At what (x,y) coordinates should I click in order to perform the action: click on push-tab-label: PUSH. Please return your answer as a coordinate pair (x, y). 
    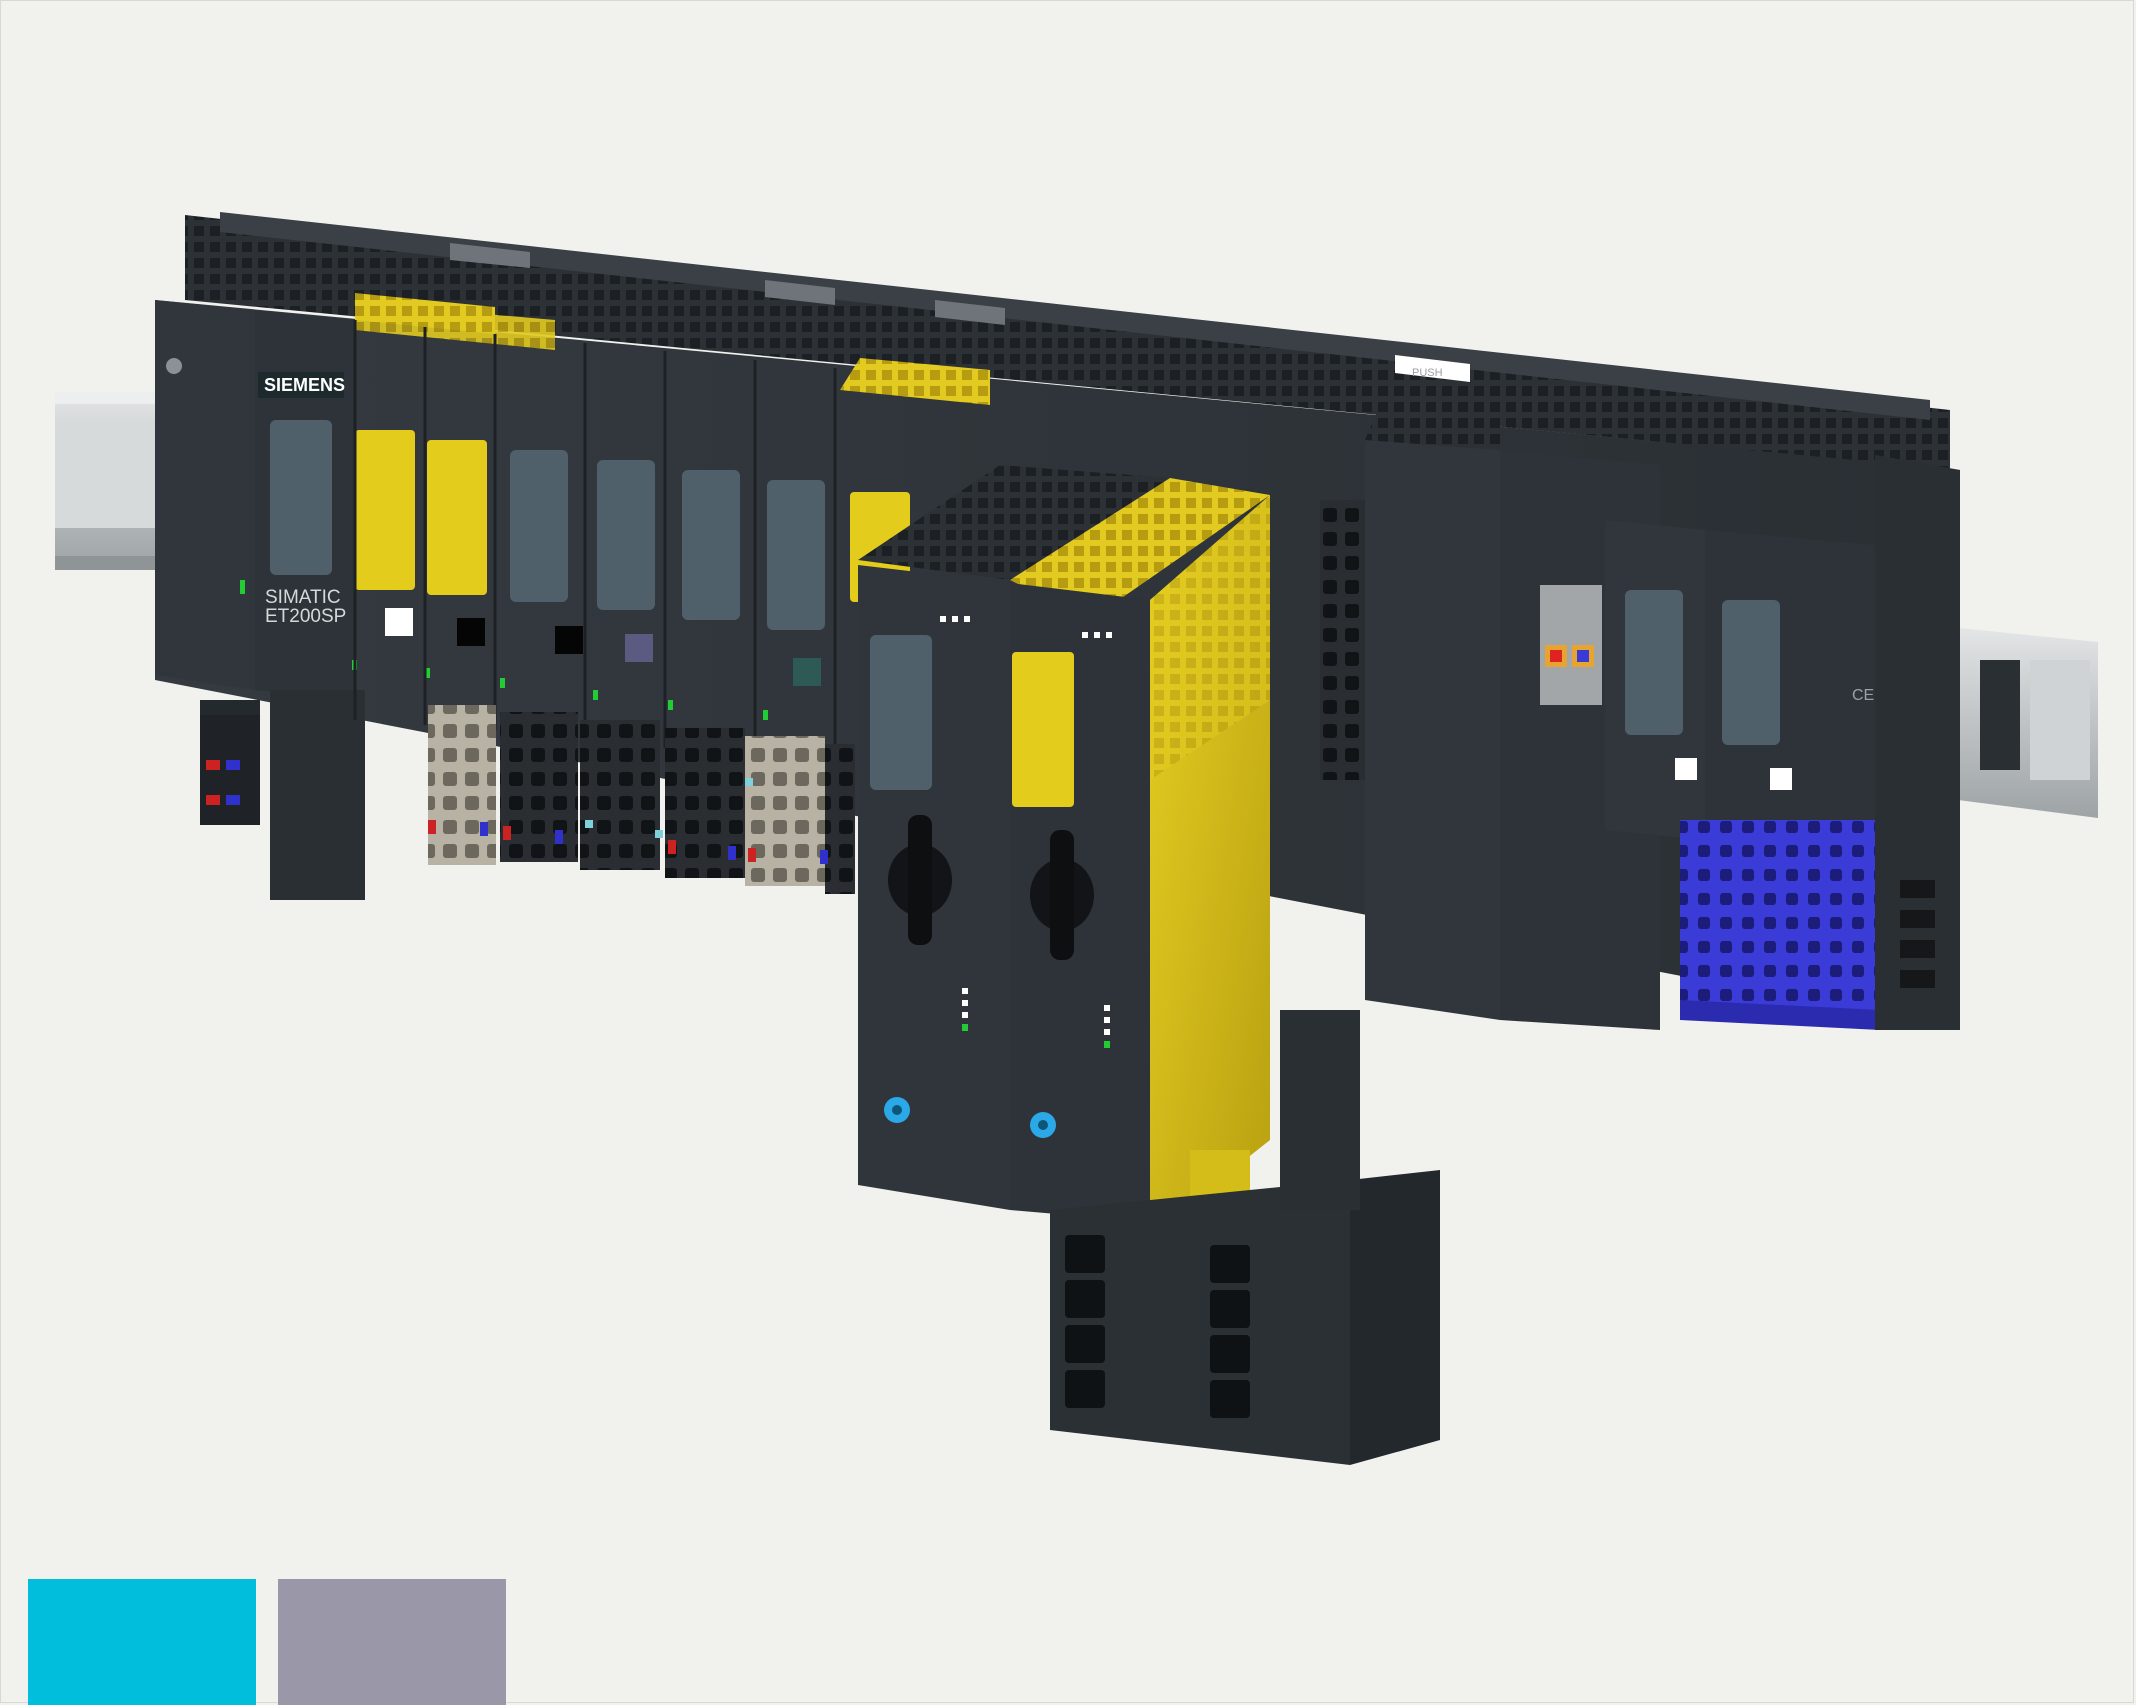
    Looking at the image, I should click on (1427, 373).